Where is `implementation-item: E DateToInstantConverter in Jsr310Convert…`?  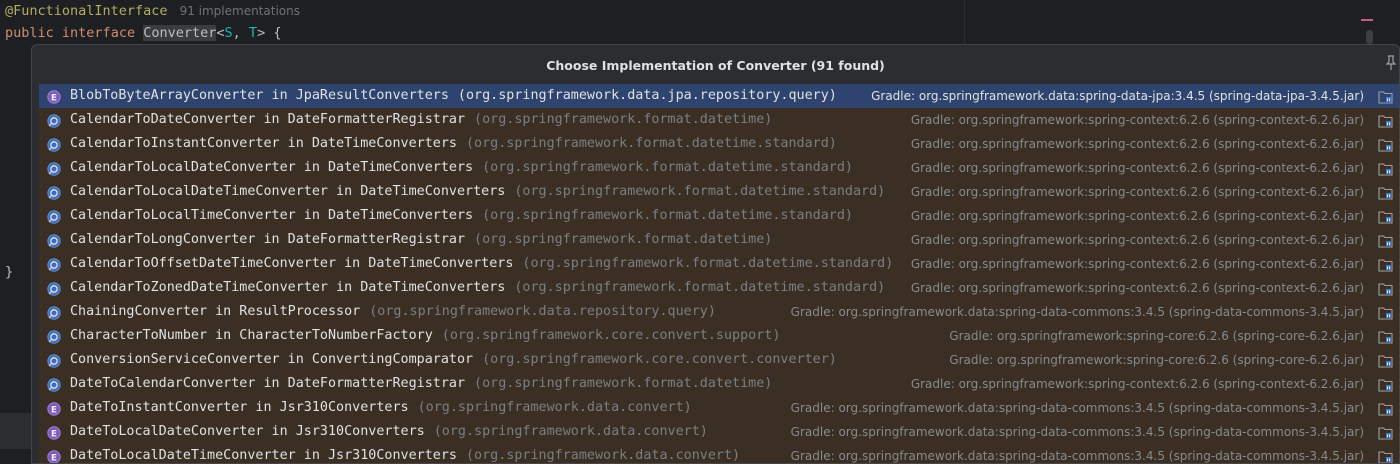
implementation-item: E DateToInstantConverter in Jsr310Convert… is located at coordinates (719, 408).